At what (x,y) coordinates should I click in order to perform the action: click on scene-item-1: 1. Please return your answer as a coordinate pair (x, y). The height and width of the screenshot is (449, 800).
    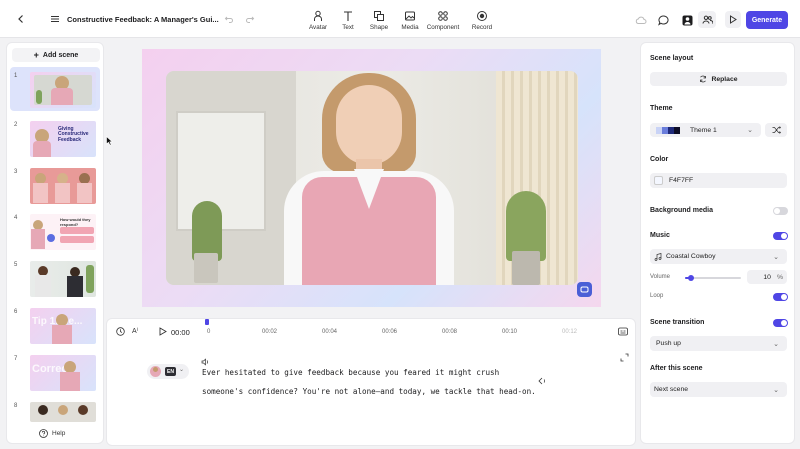
    Looking at the image, I should click on (55, 89).